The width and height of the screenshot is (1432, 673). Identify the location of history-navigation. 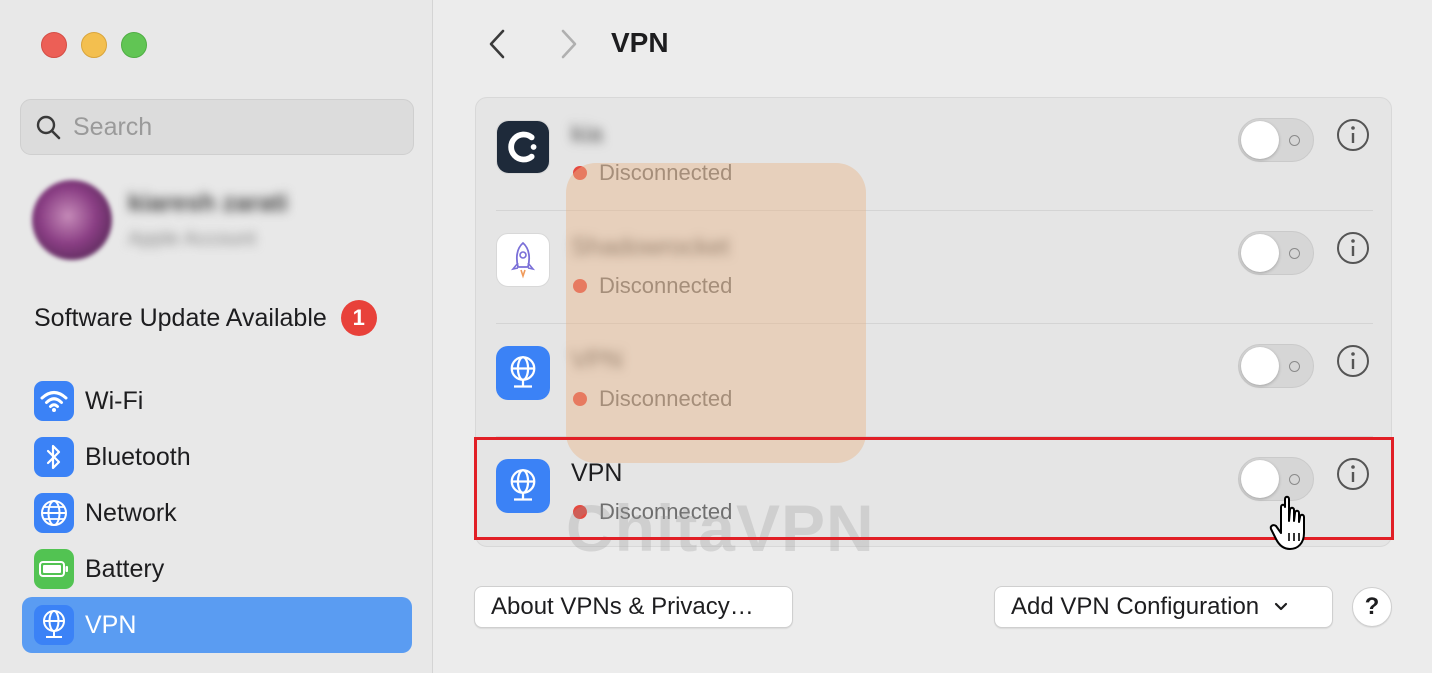
(533, 44).